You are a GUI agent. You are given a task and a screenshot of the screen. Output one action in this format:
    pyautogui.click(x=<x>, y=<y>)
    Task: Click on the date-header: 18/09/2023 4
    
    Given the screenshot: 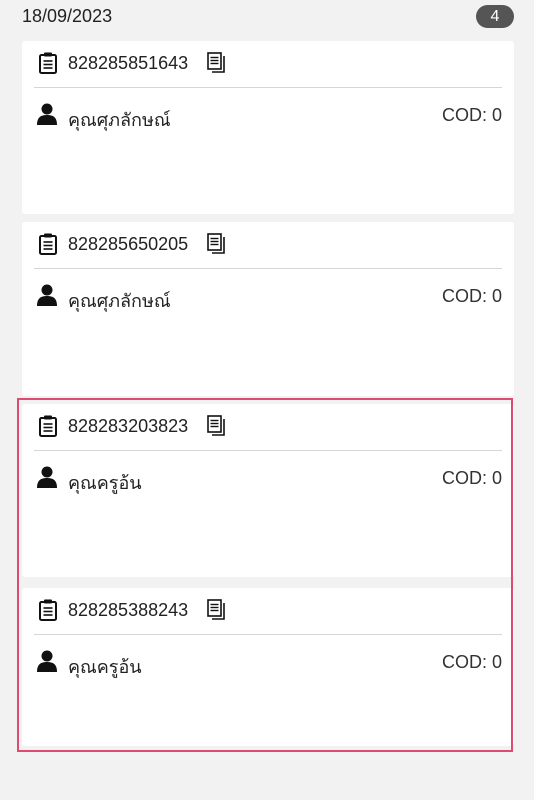 What is the action you would take?
    pyautogui.click(x=267, y=18)
    